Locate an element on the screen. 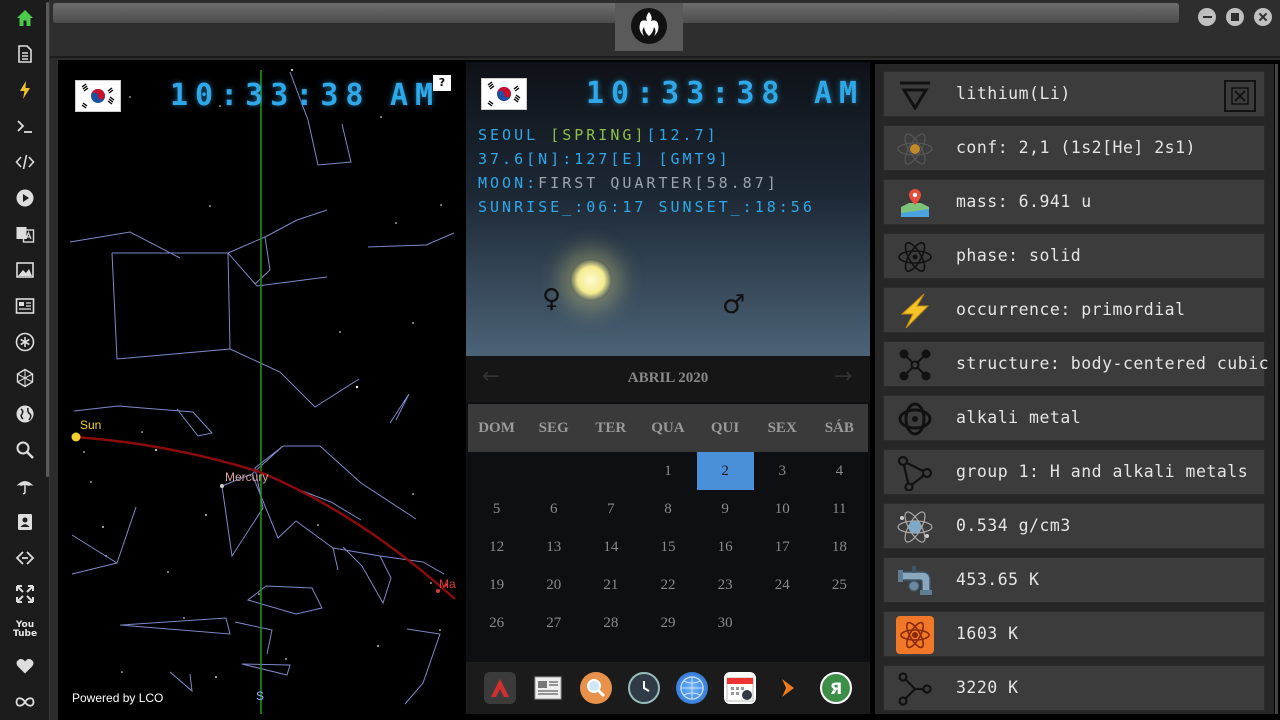 The width and height of the screenshot is (1280, 720). calendar-empty-cell is located at coordinates (610, 471).